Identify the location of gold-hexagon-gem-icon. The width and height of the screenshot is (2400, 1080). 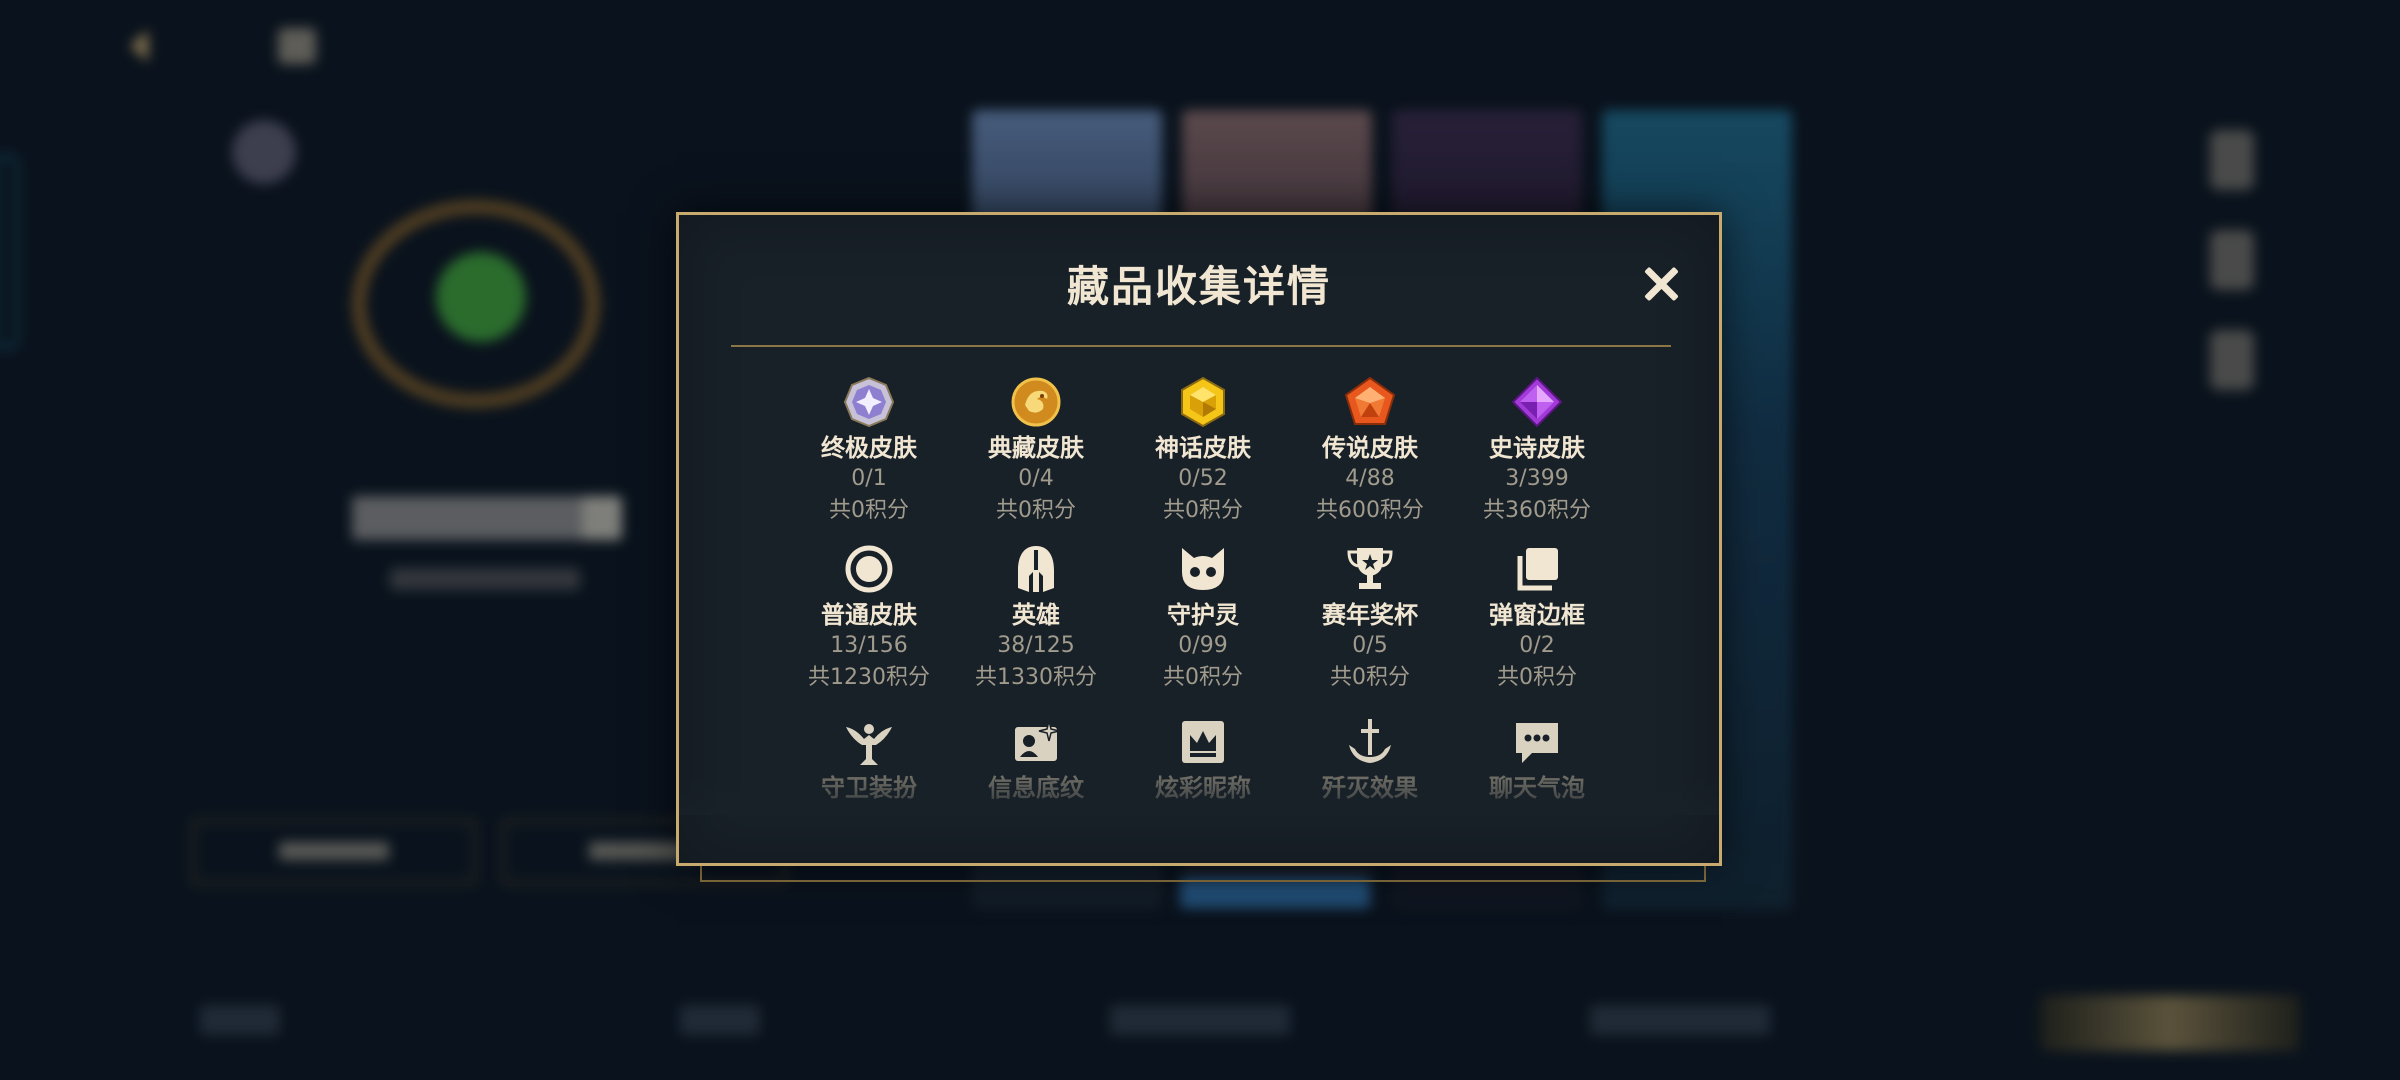
(1203, 402).